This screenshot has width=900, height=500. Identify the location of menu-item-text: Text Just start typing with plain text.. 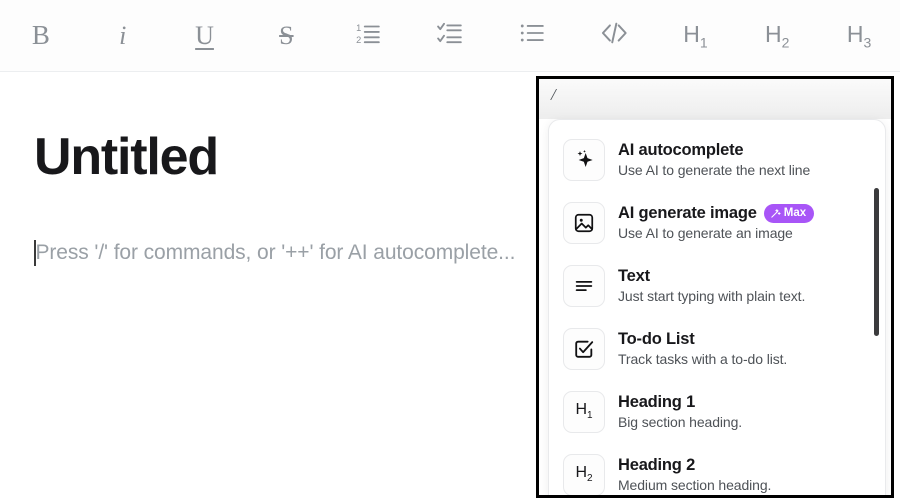
(717, 285).